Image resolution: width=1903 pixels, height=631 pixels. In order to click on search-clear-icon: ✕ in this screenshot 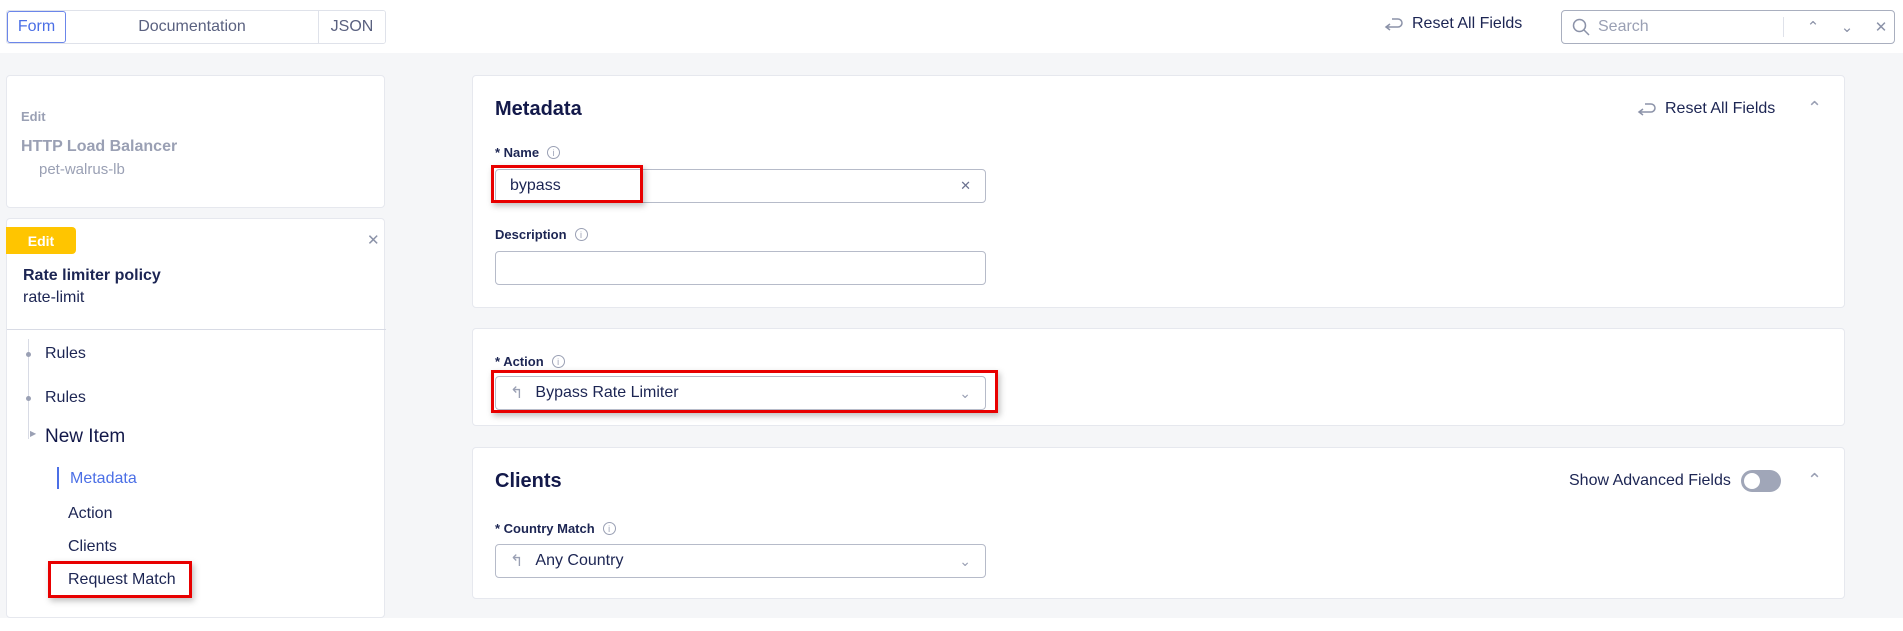, I will do `click(1881, 27)`.